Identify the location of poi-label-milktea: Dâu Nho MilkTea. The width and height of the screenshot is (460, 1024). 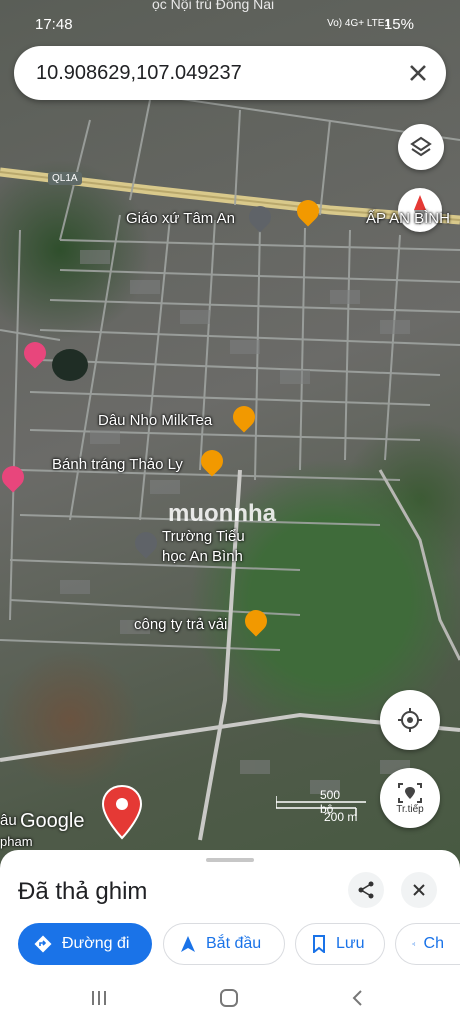
(155, 420).